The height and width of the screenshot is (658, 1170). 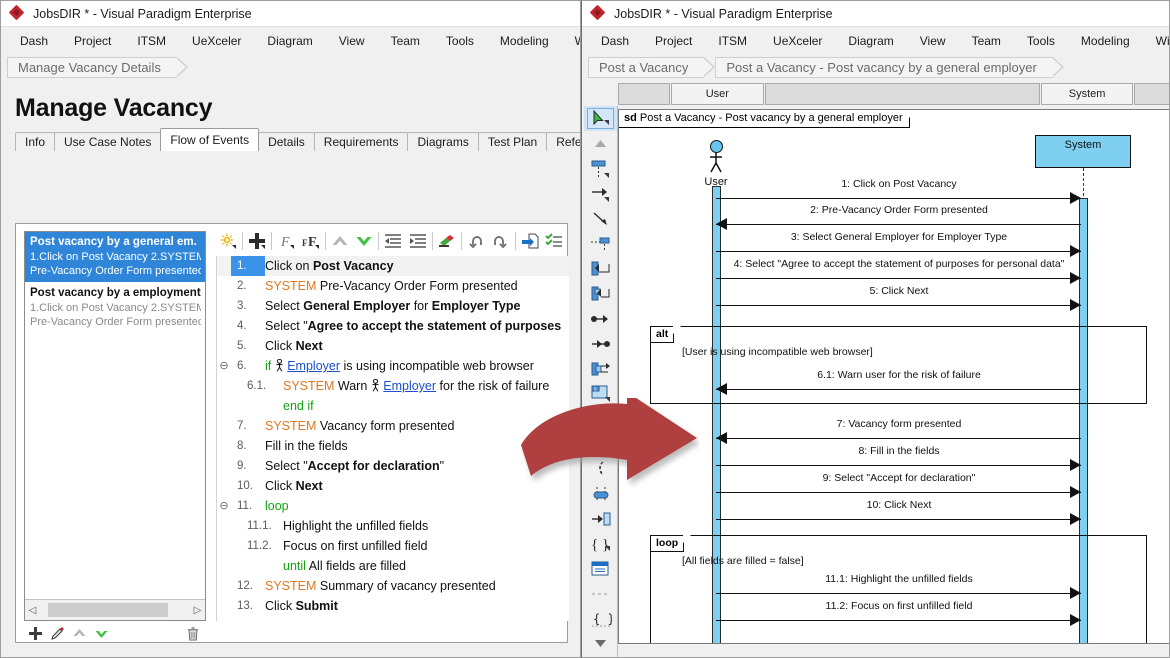 What do you see at coordinates (644, 94) in the screenshot?
I see `column-header-blank-left` at bounding box center [644, 94].